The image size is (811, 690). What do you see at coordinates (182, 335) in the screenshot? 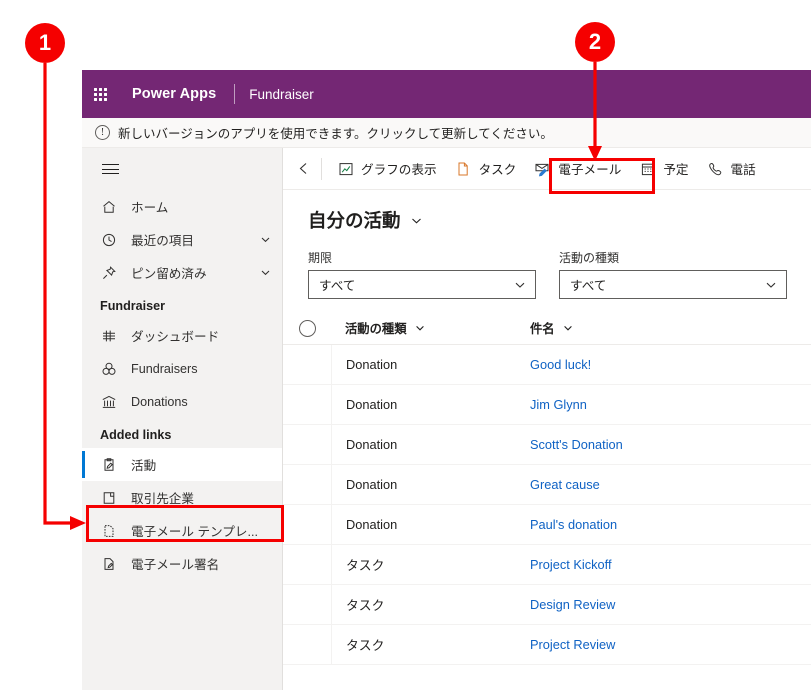
I see `sidebar-item-dashboard: ダッシュボード` at bounding box center [182, 335].